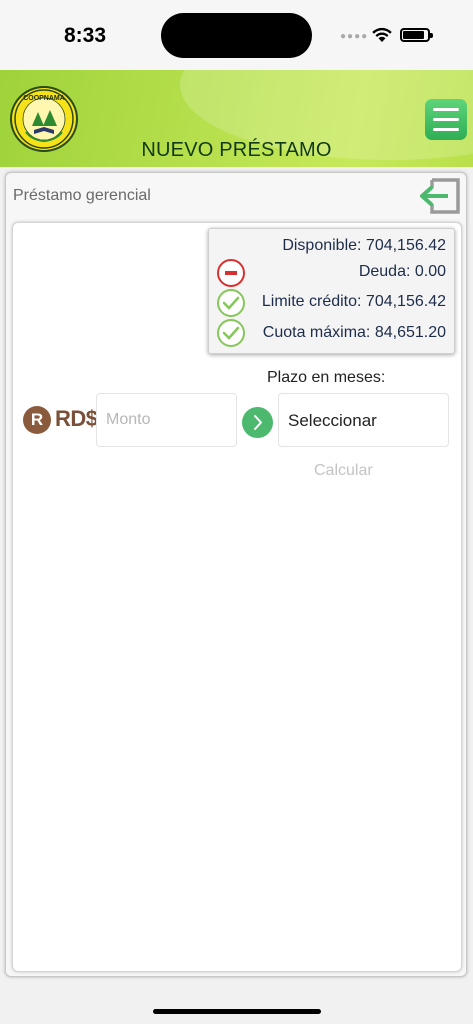 Image resolution: width=473 pixels, height=1024 pixels. What do you see at coordinates (402, 271) in the screenshot?
I see `debt-amount: Deuda: 0.00` at bounding box center [402, 271].